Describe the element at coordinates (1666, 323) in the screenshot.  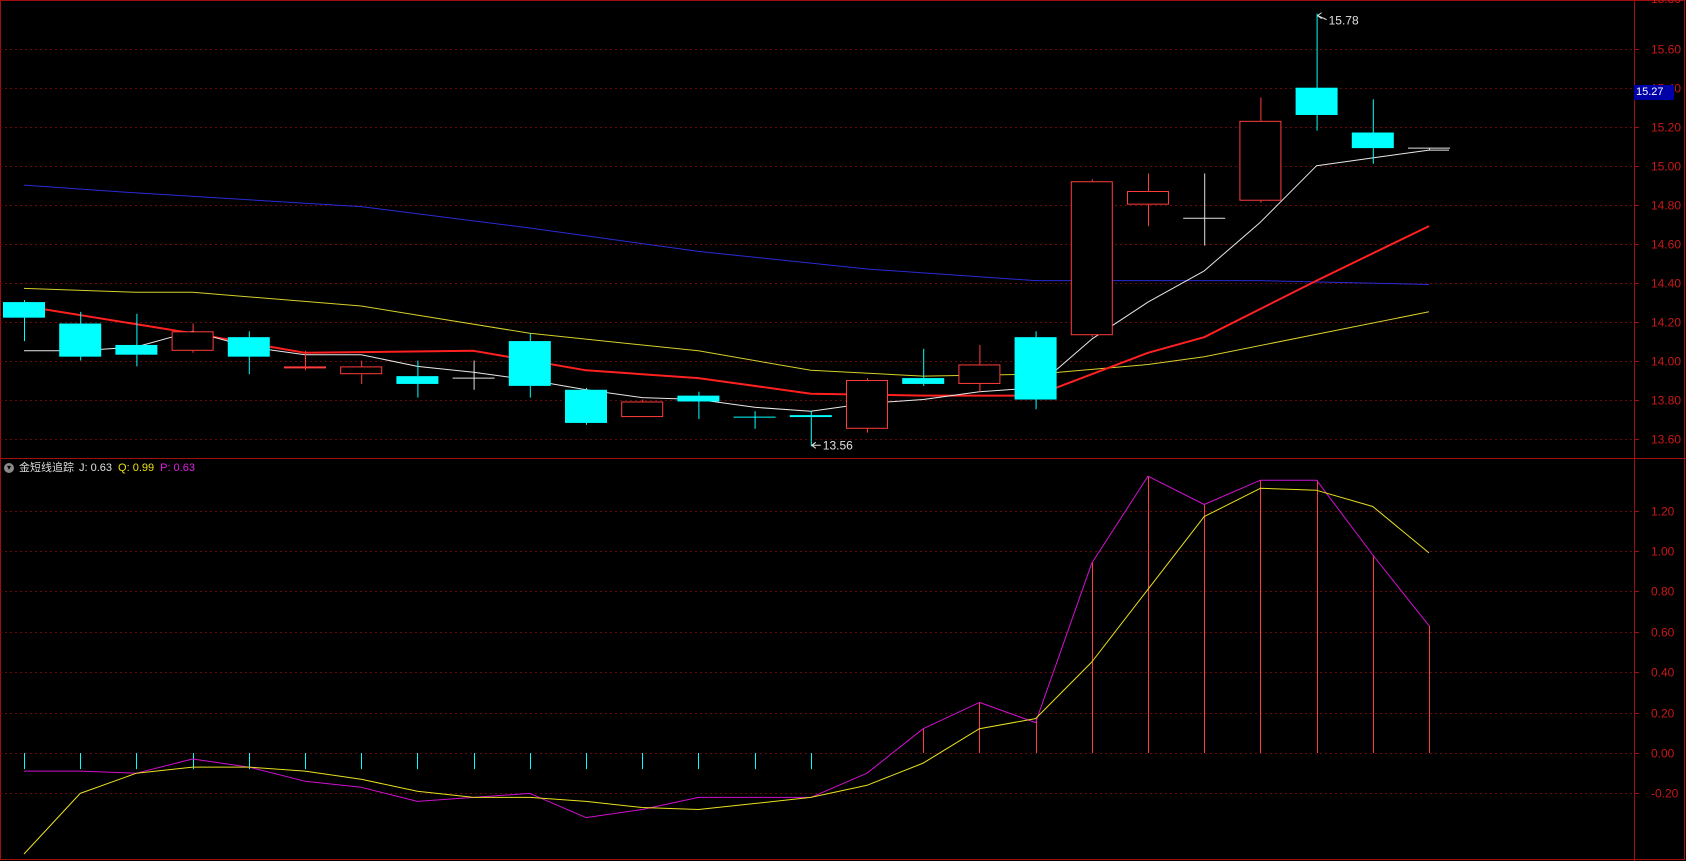
I see `main-tick-label: 14.20` at that location.